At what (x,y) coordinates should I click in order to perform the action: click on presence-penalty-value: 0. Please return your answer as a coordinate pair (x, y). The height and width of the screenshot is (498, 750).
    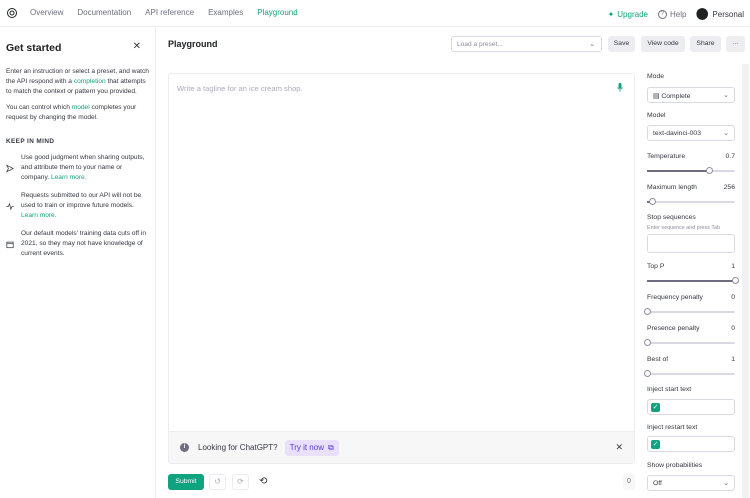
    Looking at the image, I should click on (733, 328).